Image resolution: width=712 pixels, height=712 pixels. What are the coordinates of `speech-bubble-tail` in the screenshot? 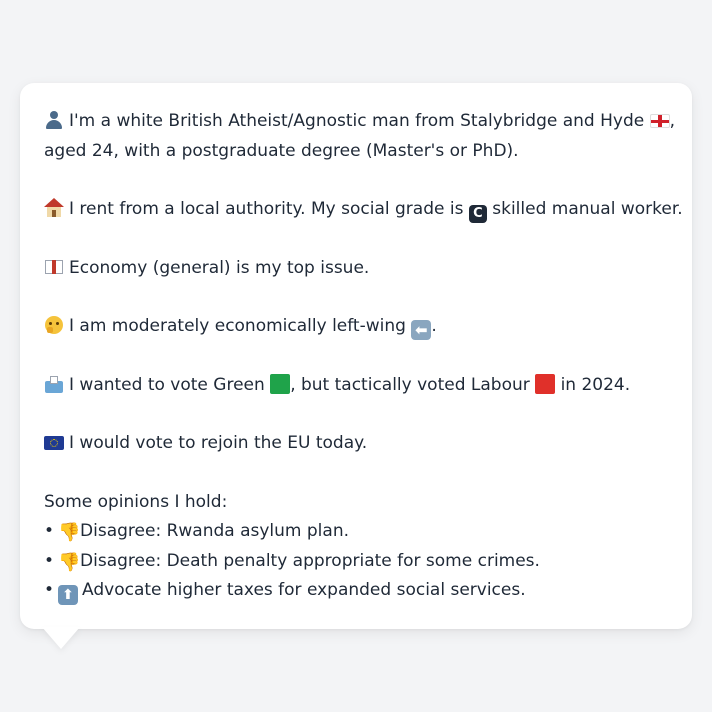 It's located at (61, 638).